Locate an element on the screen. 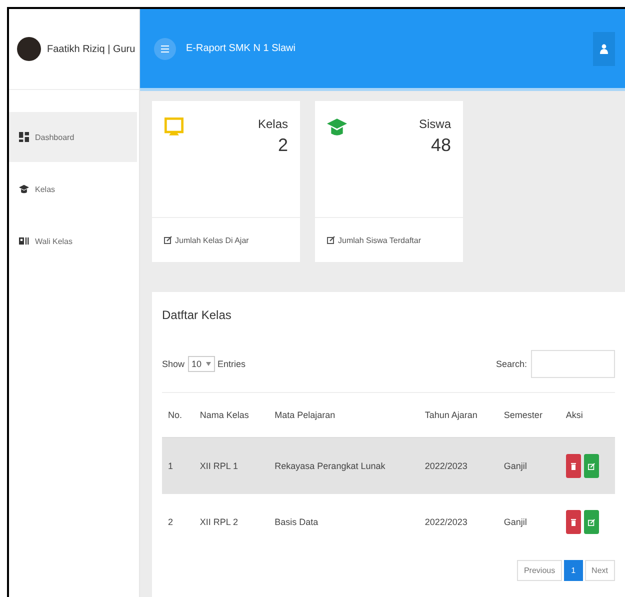 The height and width of the screenshot is (597, 625). menu-icon is located at coordinates (165, 48).